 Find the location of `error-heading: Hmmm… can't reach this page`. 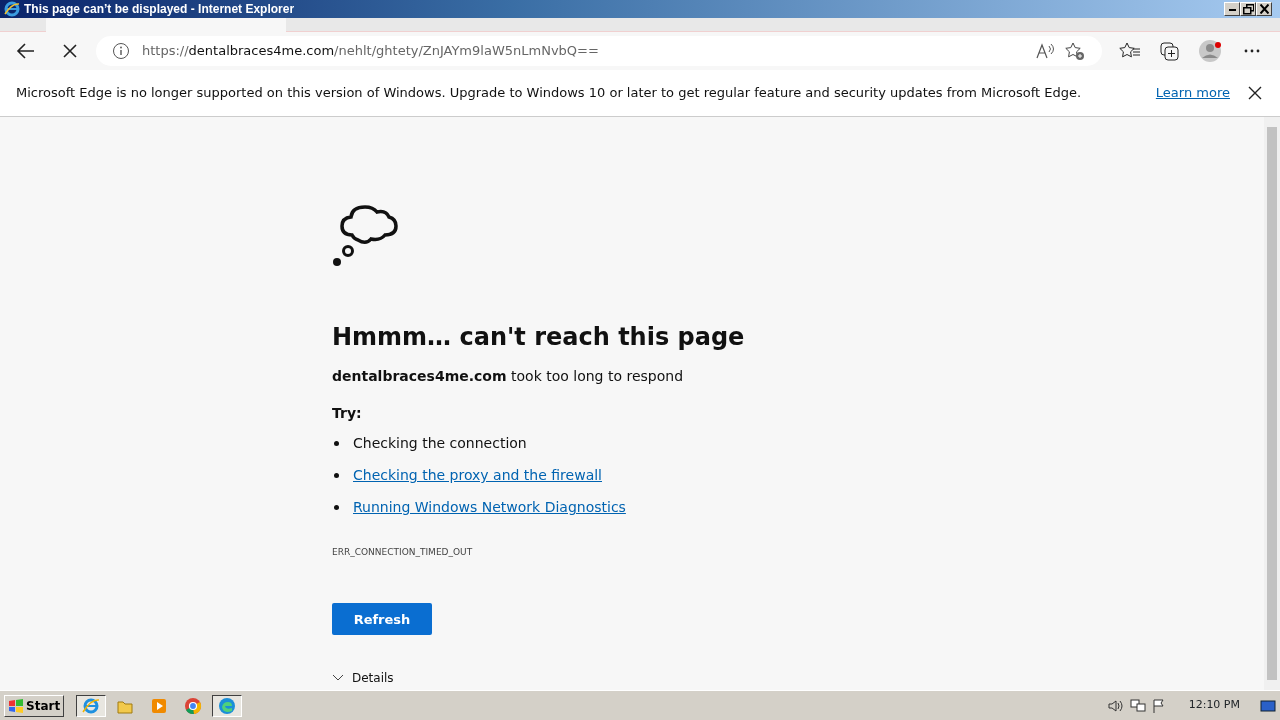

error-heading: Hmmm… can't reach this page is located at coordinates (539, 337).